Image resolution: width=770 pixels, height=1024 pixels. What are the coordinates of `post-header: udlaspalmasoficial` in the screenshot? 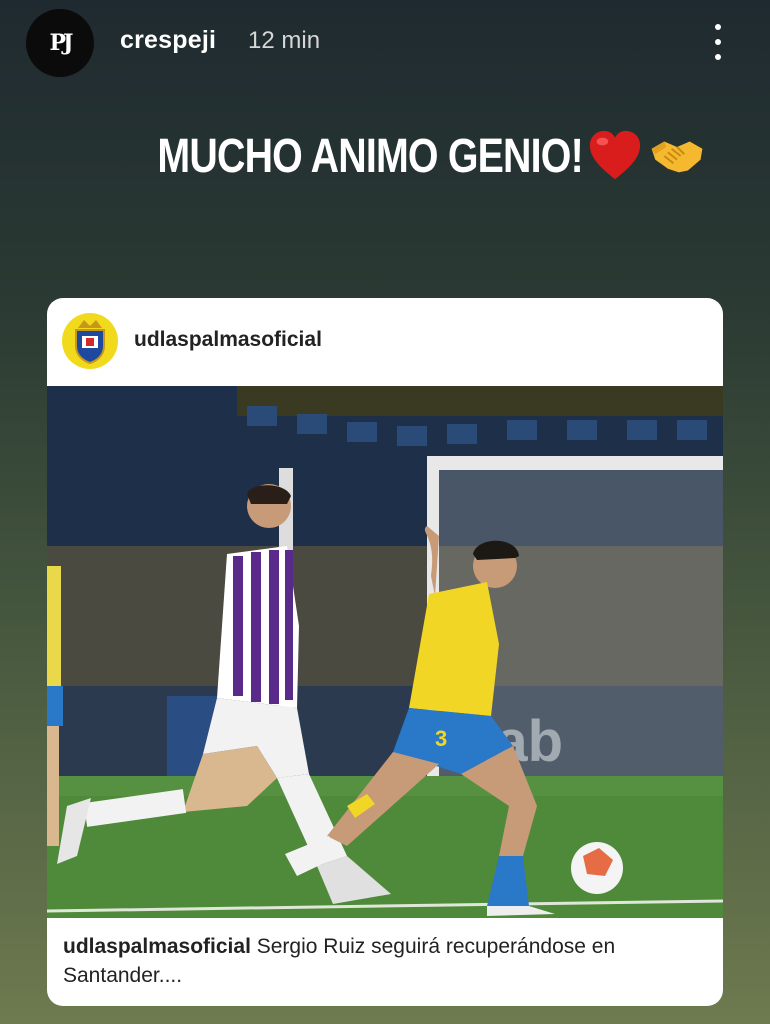 It's located at (385, 342).